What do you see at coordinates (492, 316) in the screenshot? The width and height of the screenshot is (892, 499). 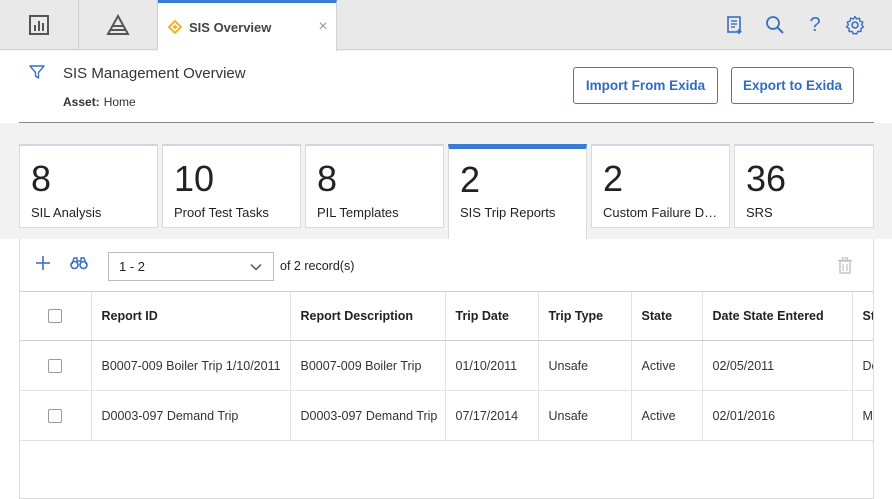 I see `column-header-trip-date: Trip Date` at bounding box center [492, 316].